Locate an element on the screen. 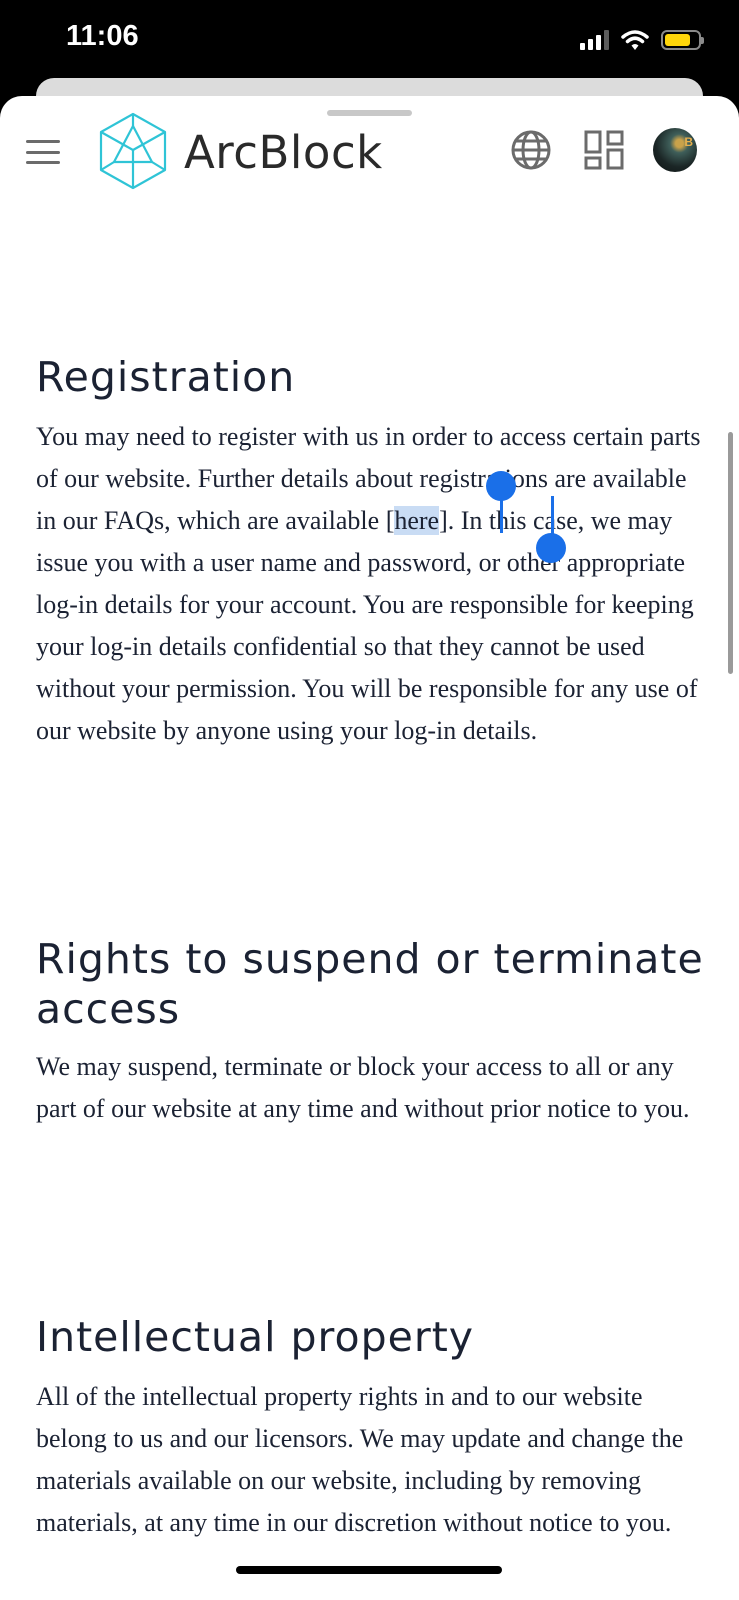 Image resolution: width=739 pixels, height=1600 pixels. scrollbar is located at coordinates (730, 553).